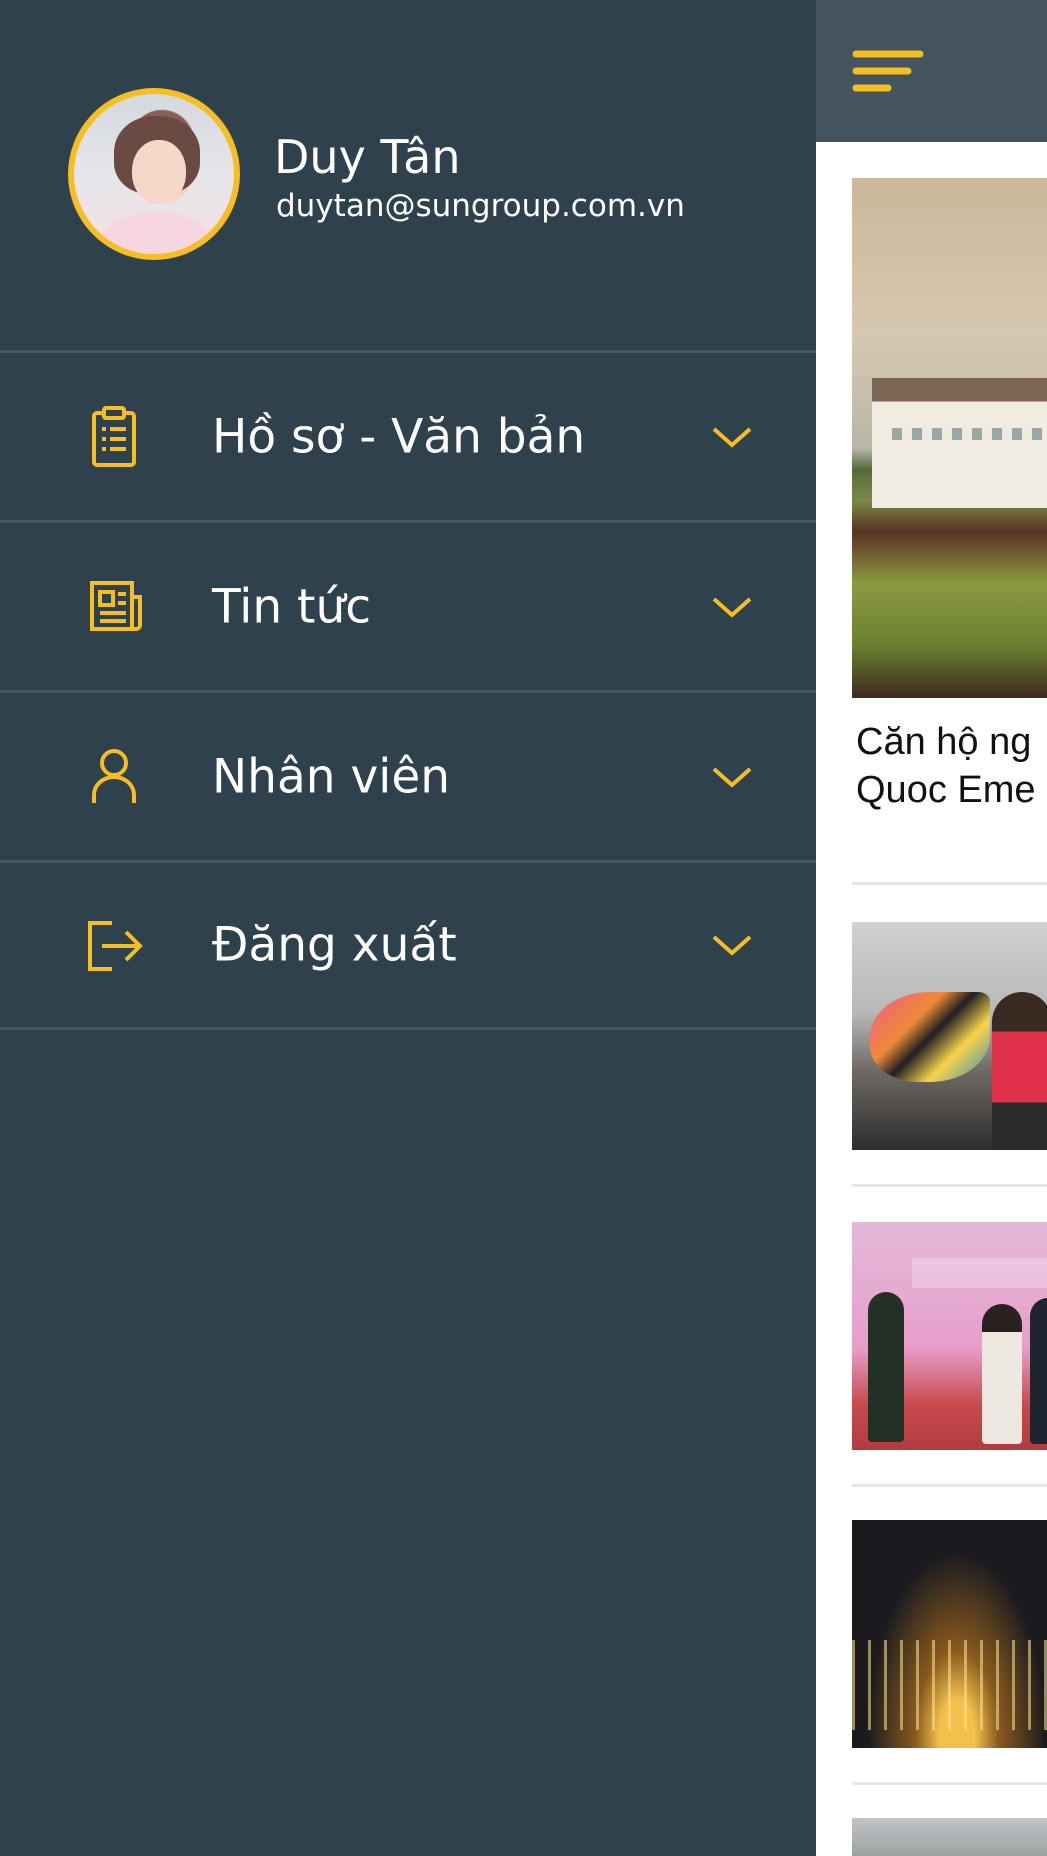 The width and height of the screenshot is (1047, 1856). What do you see at coordinates (951, 766) in the screenshot?
I see `news-card-title: Căn hộ ng Quoc Eme` at bounding box center [951, 766].